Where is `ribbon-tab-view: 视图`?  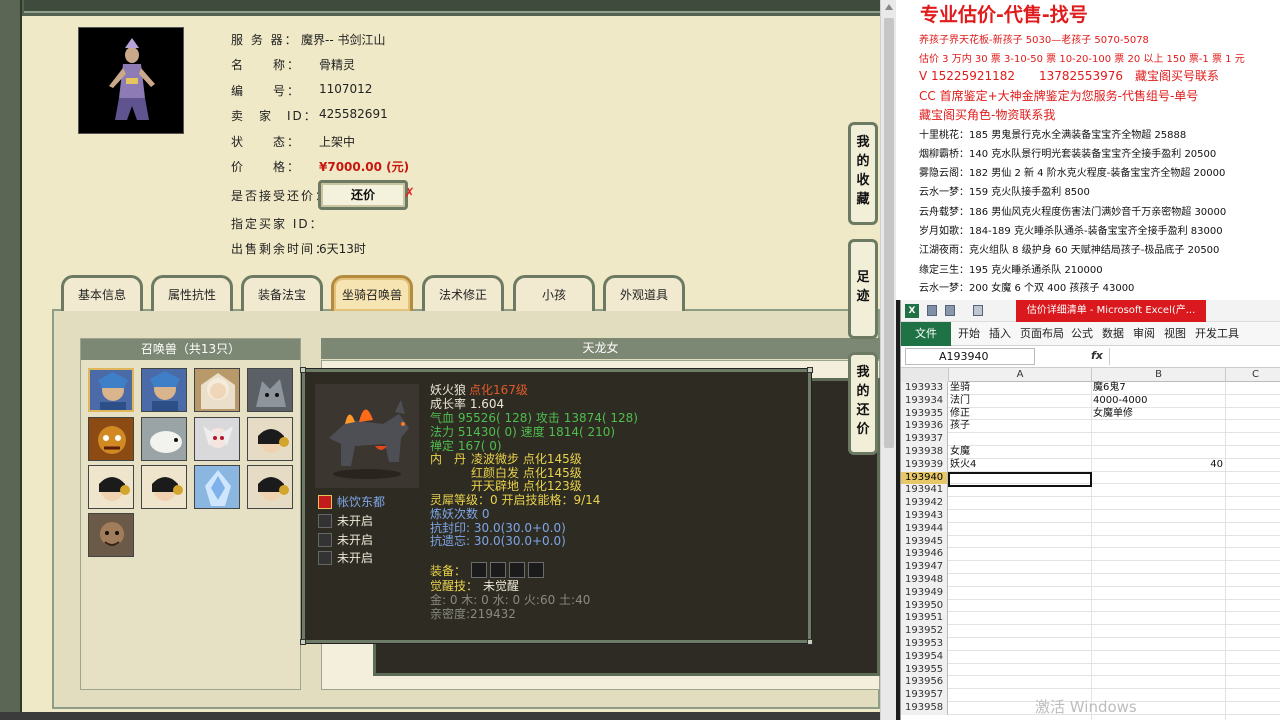
ribbon-tab-view: 视图 is located at coordinates (1175, 334).